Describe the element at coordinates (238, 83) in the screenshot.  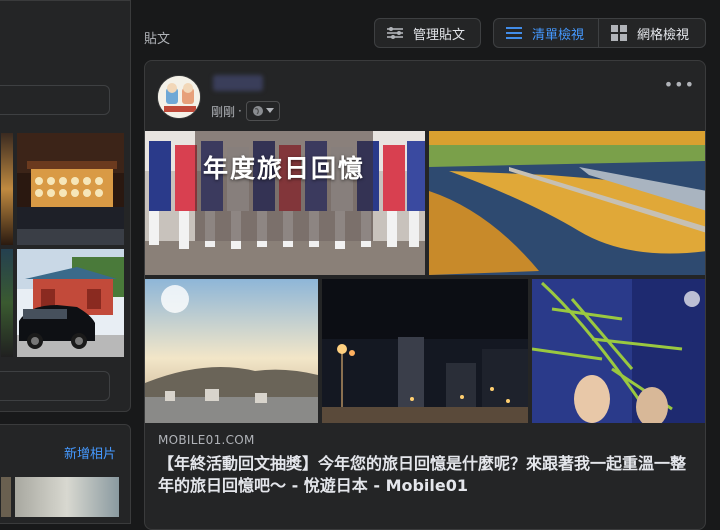
I see `author-name-blurred` at that location.